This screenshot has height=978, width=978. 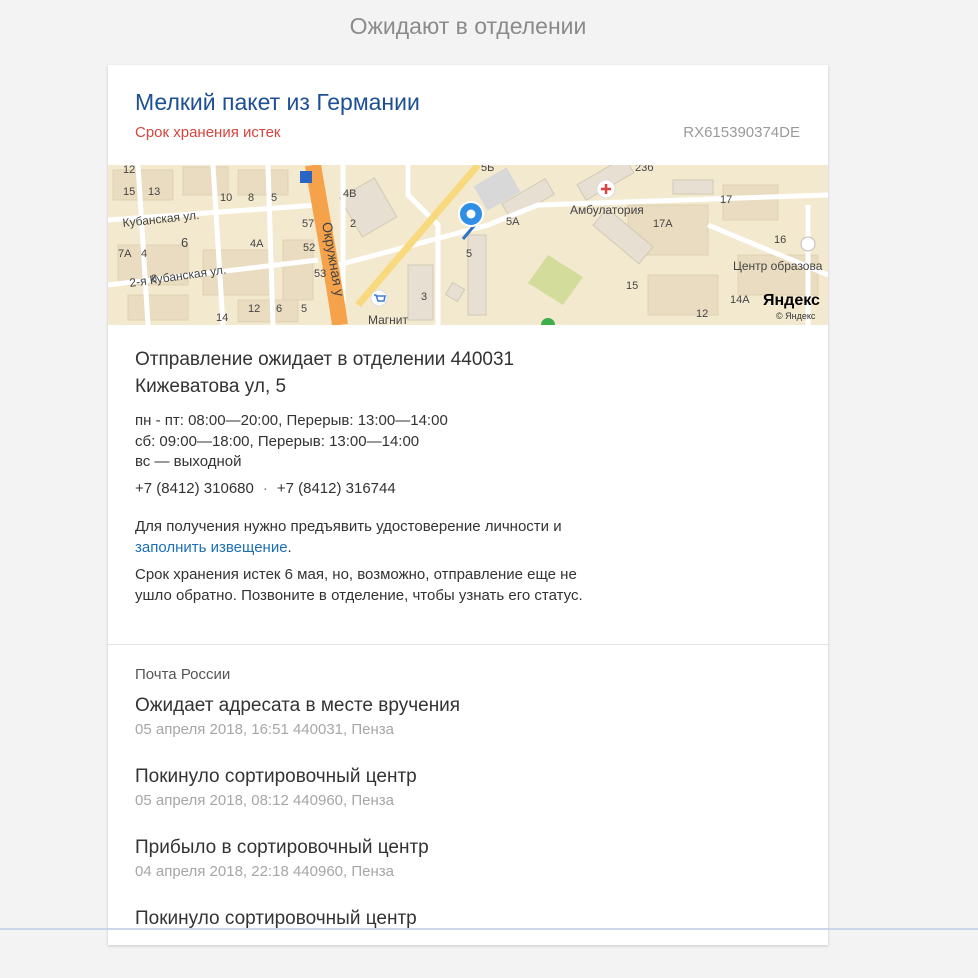 What do you see at coordinates (211, 547) in the screenshot?
I see `fill-notice-link: заполнить извещение` at bounding box center [211, 547].